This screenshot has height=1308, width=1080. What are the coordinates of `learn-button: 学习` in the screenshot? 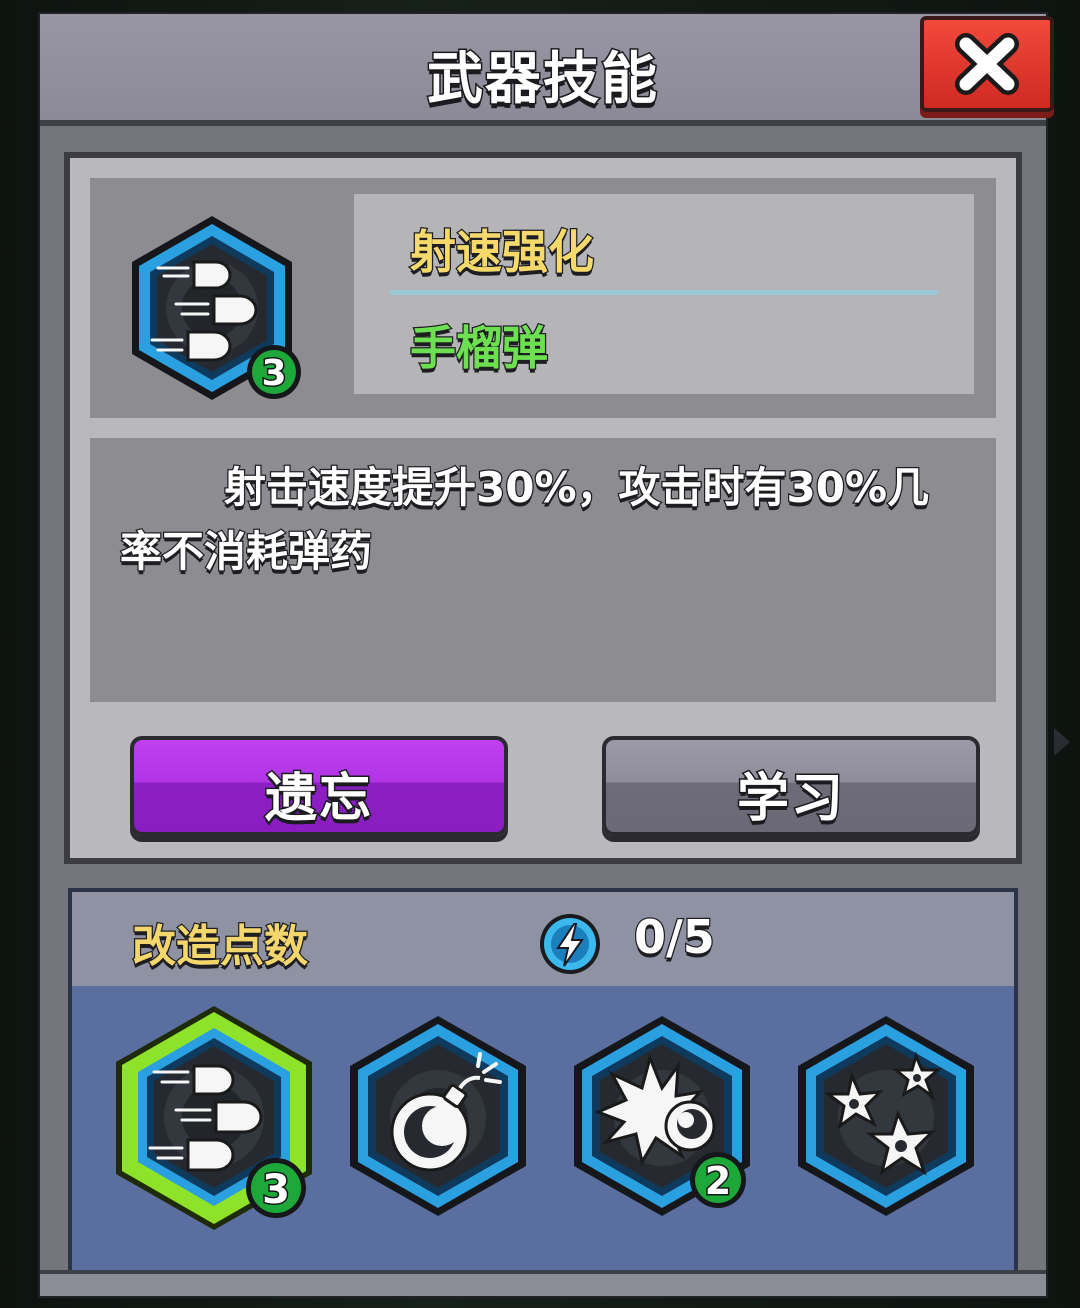 It's located at (791, 786).